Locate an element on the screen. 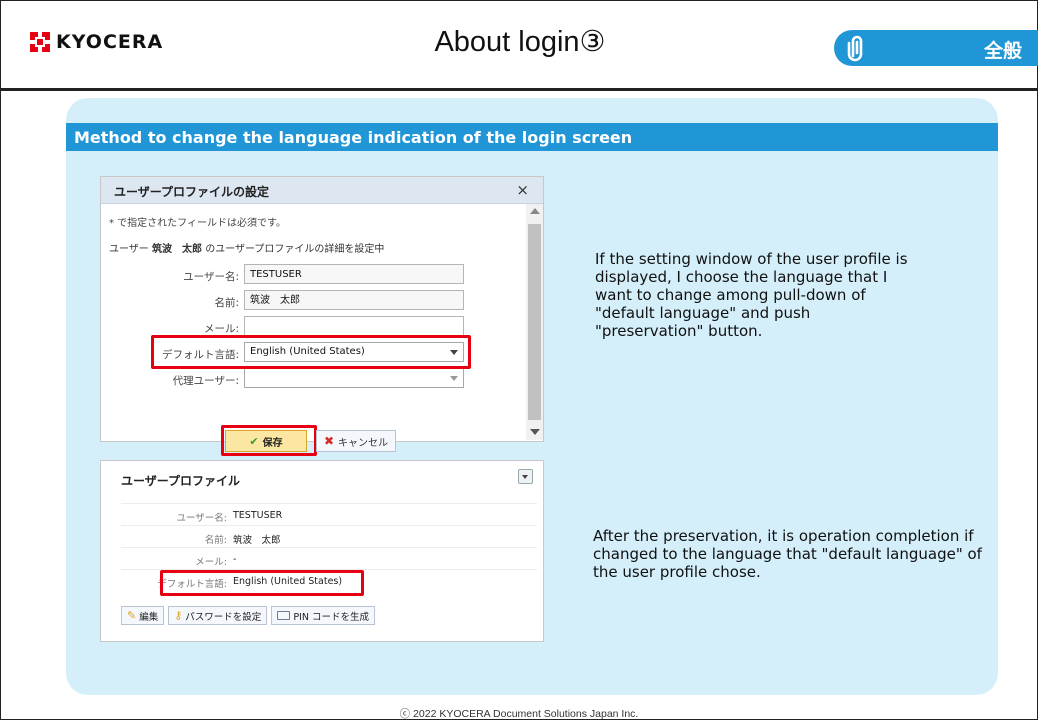 The image size is (1038, 721). profile-name-label: 名前: is located at coordinates (215, 540).